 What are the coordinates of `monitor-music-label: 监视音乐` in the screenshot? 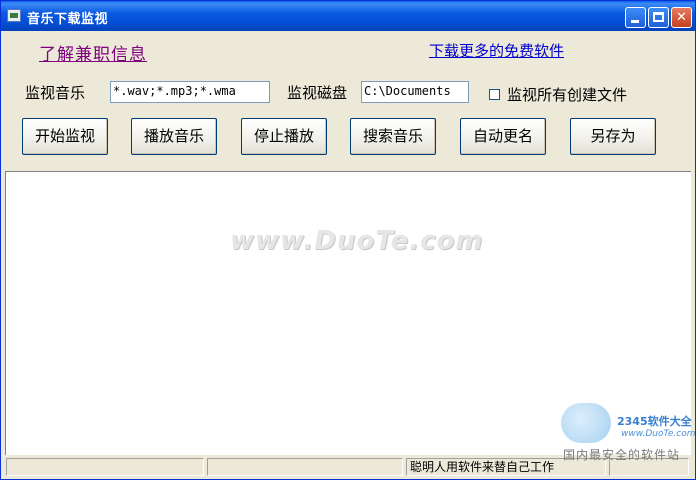 It's located at (55, 93).